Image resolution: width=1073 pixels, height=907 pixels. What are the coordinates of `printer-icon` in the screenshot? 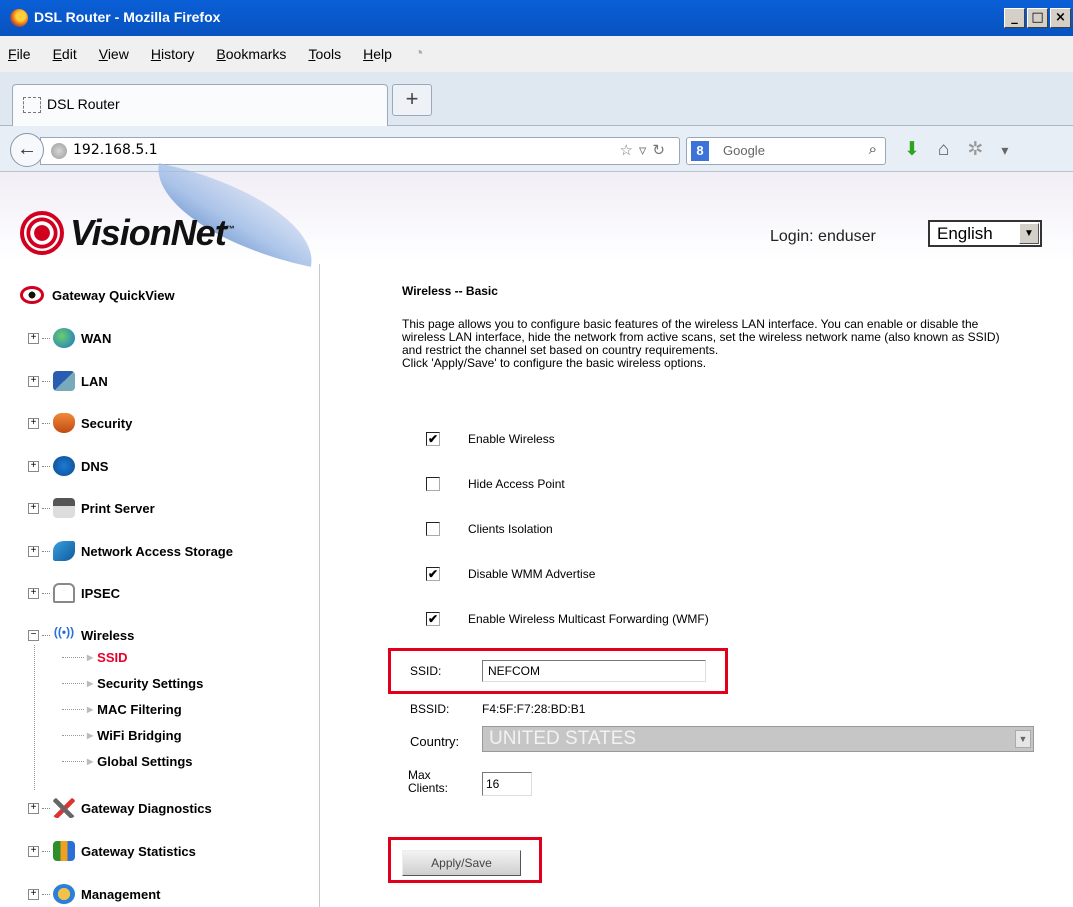 It's located at (64, 508).